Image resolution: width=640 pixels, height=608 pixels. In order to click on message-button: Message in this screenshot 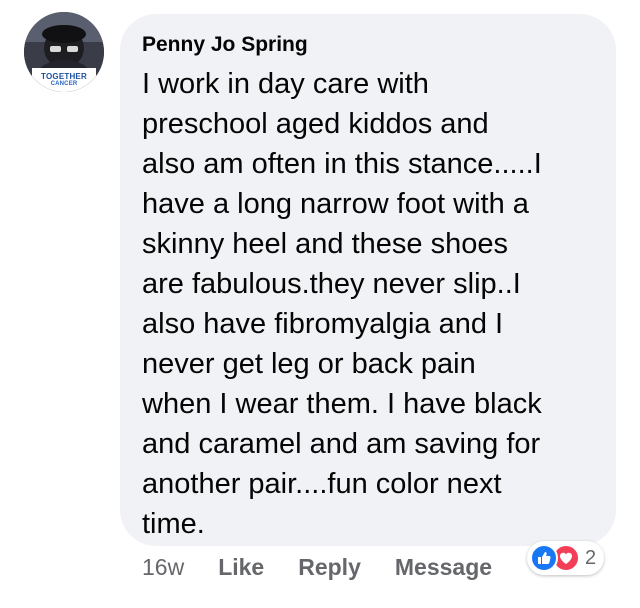, I will do `click(443, 567)`.